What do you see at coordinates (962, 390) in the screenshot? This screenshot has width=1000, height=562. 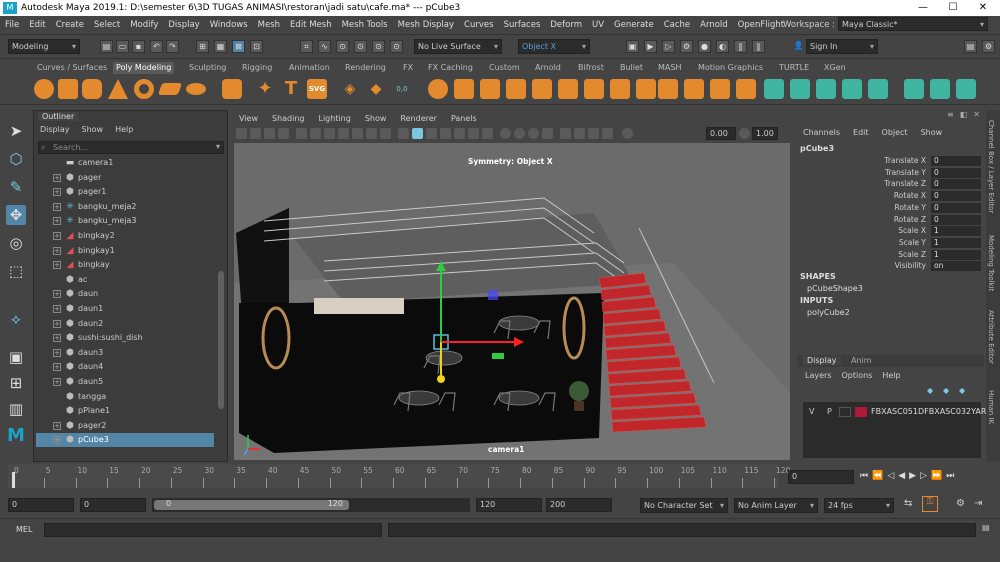 I see `layer-move-icon: ◆` at bounding box center [962, 390].